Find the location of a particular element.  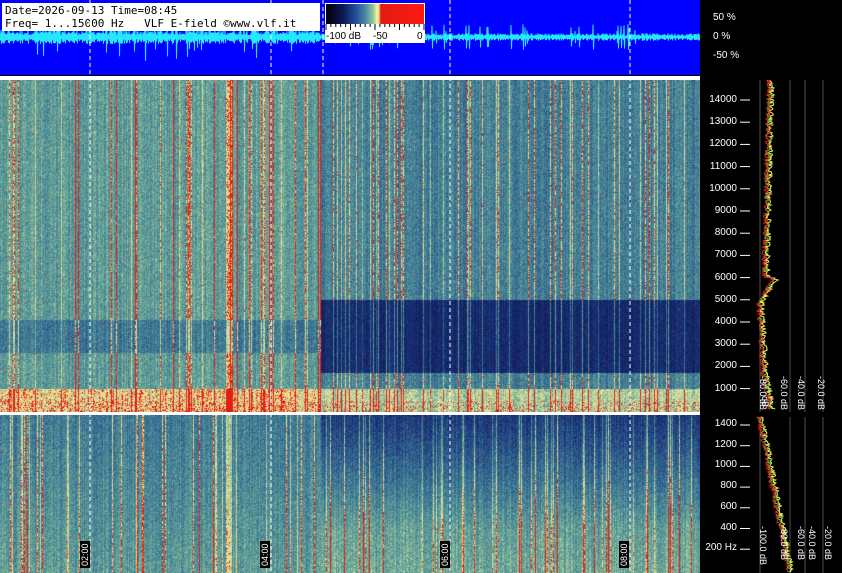

lower-freq-label: 1400 is located at coordinates (725, 423).